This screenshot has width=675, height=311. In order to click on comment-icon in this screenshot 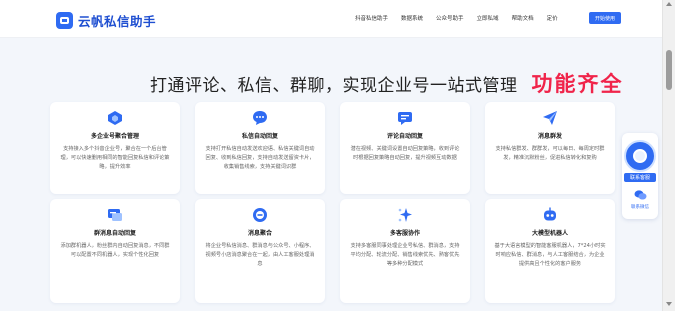, I will do `click(405, 118)`.